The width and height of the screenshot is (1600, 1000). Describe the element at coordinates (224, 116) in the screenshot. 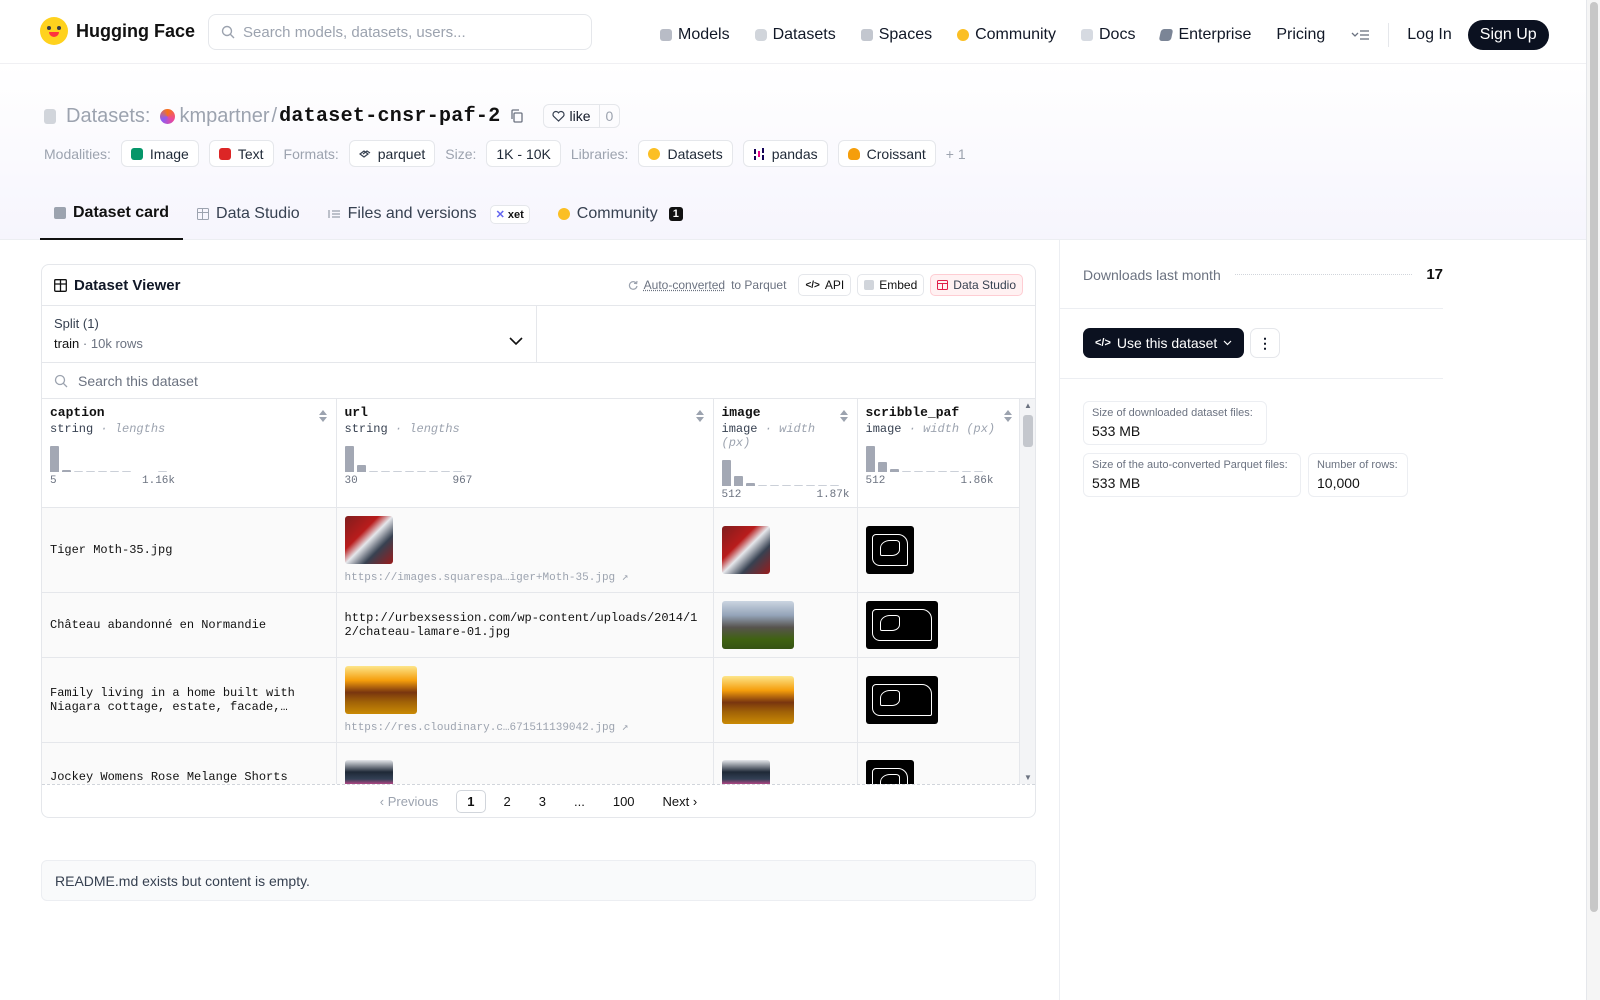

I see `owner-link: kmpartner` at that location.